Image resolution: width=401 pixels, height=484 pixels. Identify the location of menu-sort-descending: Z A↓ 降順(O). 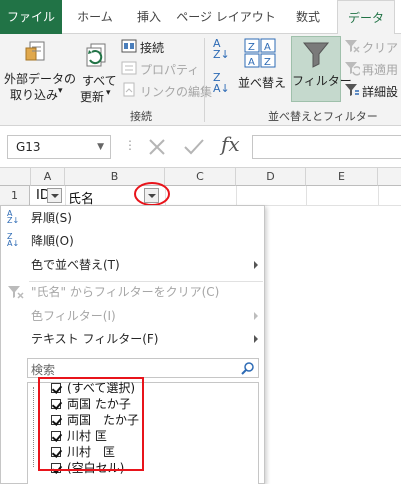
(132, 241).